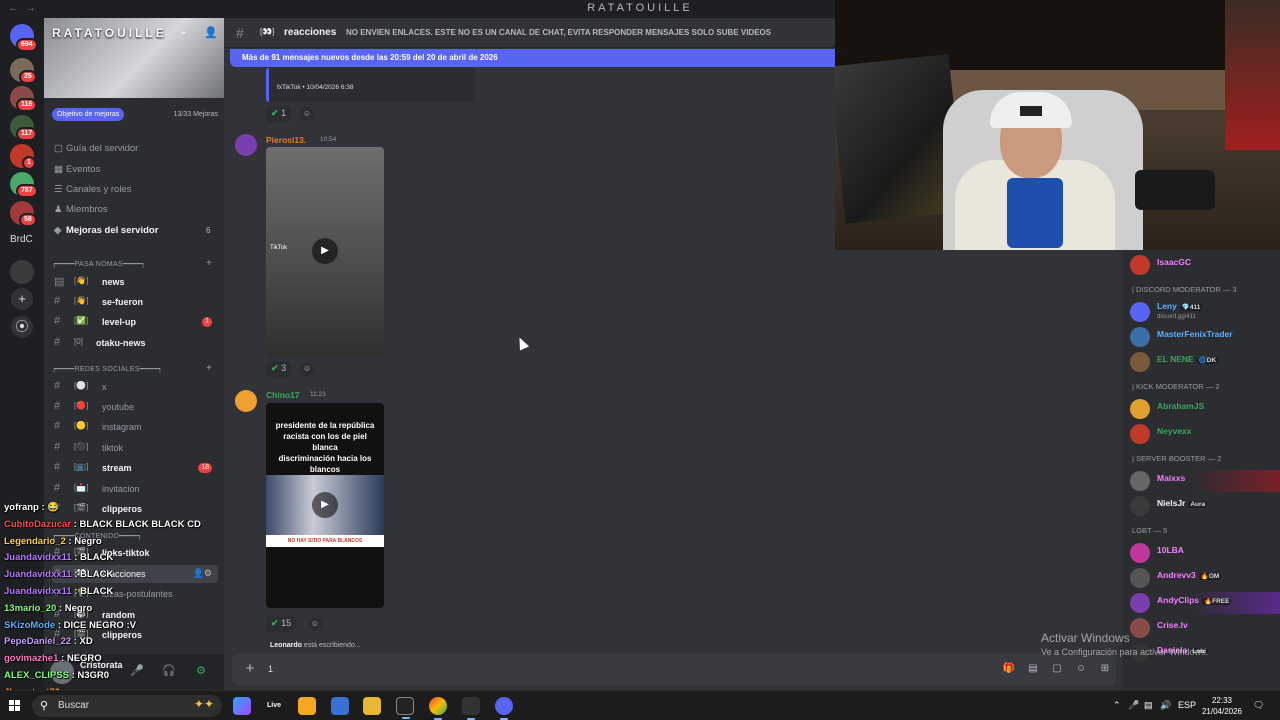  I want to click on server-name: RATATOUILLE, so click(109, 33).